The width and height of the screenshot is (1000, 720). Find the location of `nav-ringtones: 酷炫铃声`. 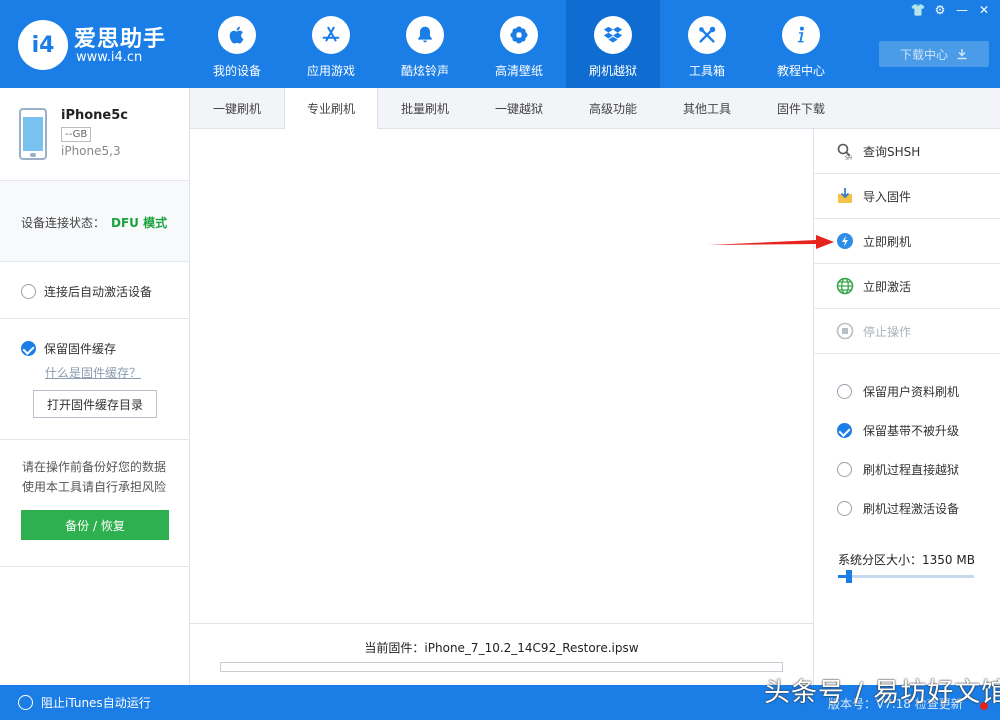

nav-ringtones: 酷炫铃声 is located at coordinates (425, 44).